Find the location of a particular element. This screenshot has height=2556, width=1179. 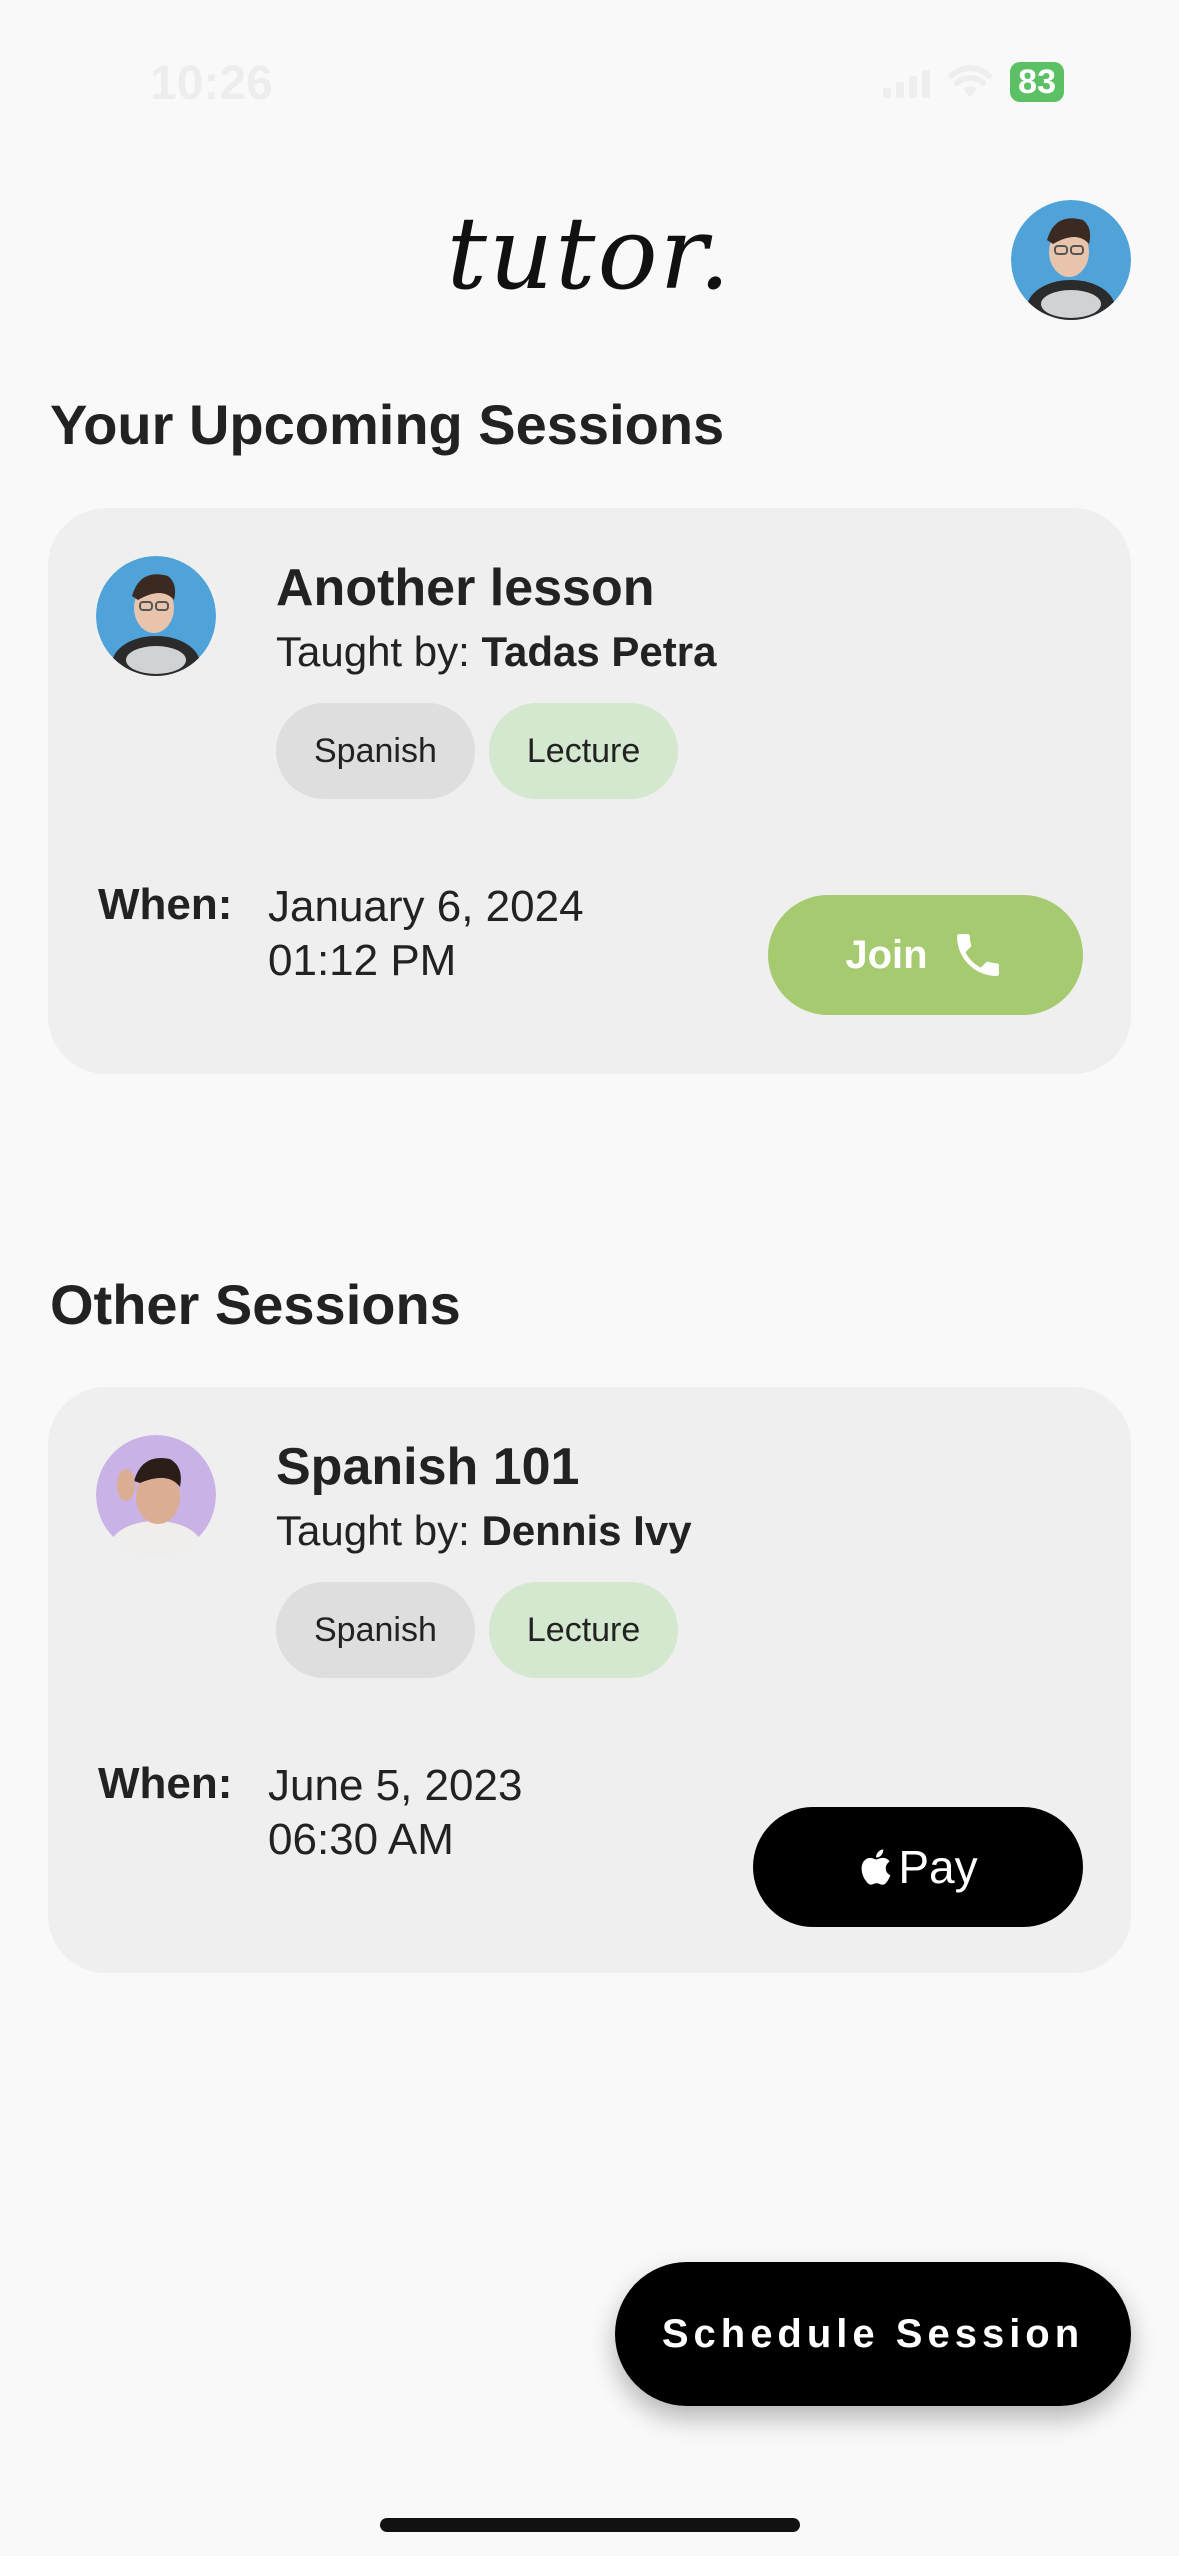

taught-by: Taught by: Dennis Ivy is located at coordinates (484, 1531).